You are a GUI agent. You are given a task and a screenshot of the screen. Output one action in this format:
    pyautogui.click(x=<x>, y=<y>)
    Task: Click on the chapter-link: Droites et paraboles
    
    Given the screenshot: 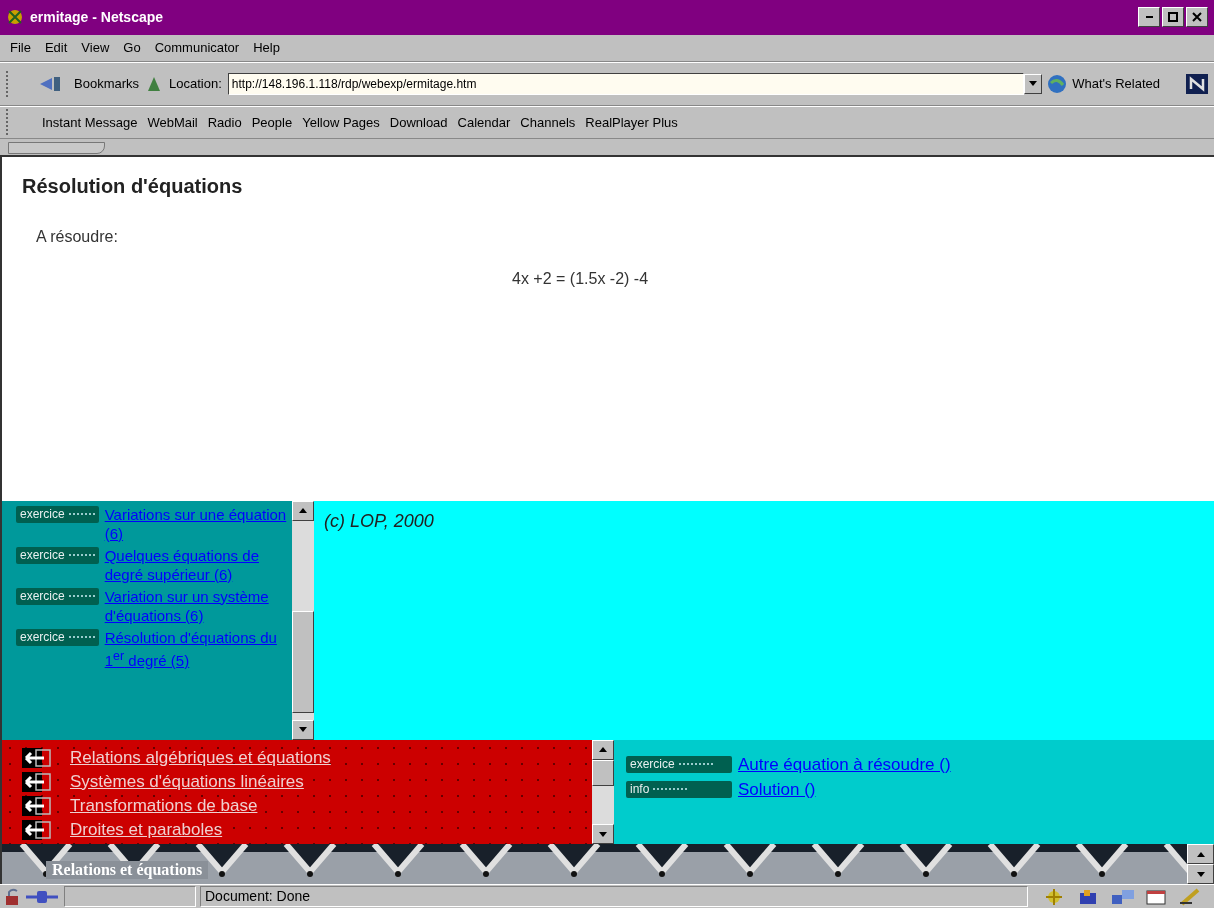 What is the action you would take?
    pyautogui.click(x=146, y=829)
    